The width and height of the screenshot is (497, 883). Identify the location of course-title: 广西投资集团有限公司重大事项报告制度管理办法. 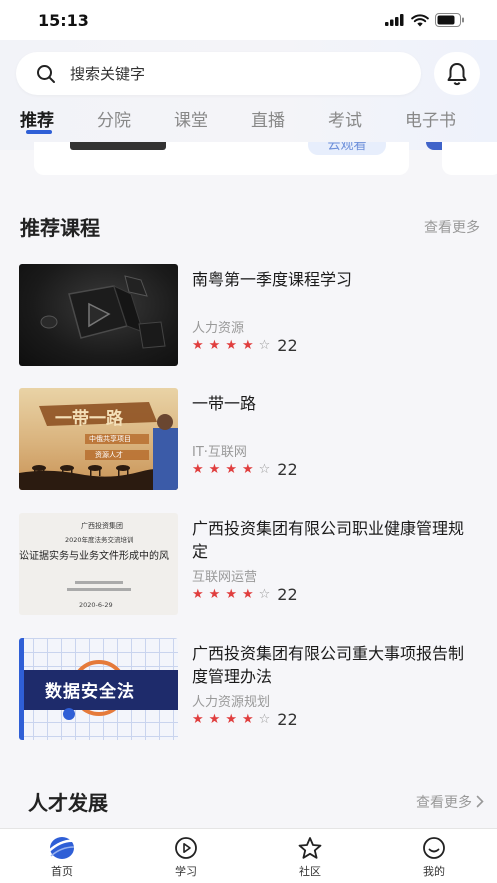
(328, 665).